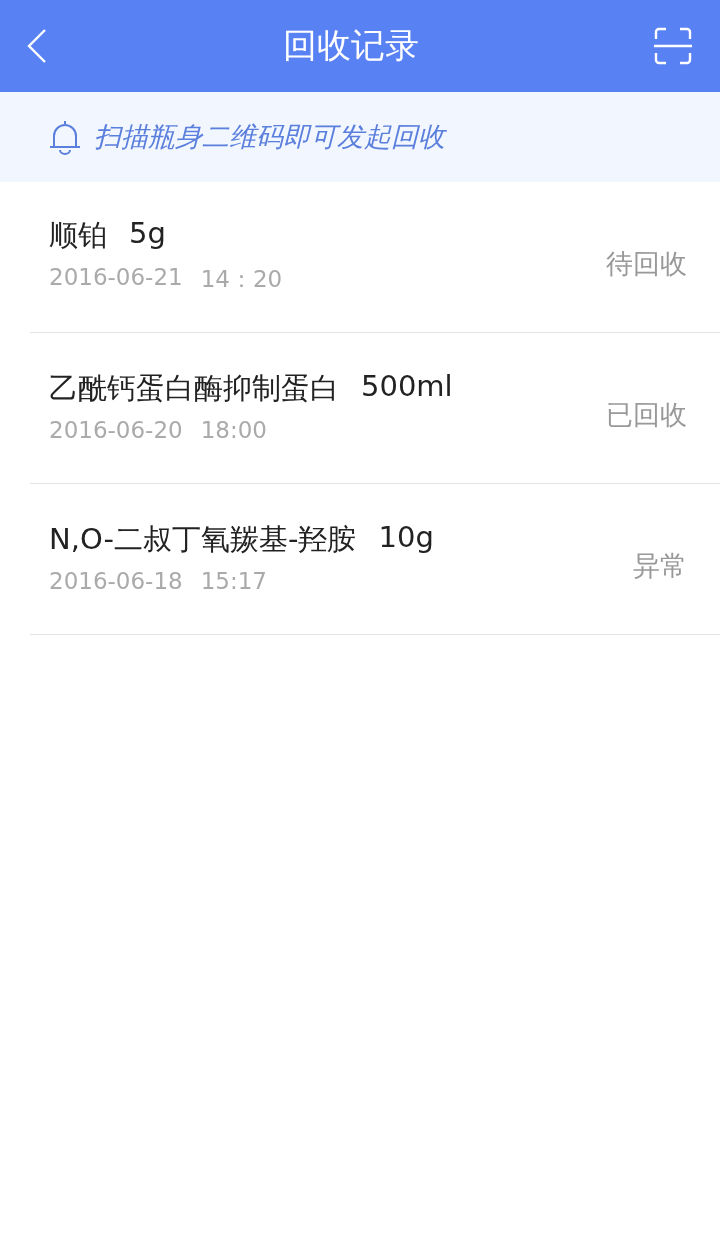 The width and height of the screenshot is (720, 1244). Describe the element at coordinates (646, 415) in the screenshot. I see `status-label: 已回收` at that location.